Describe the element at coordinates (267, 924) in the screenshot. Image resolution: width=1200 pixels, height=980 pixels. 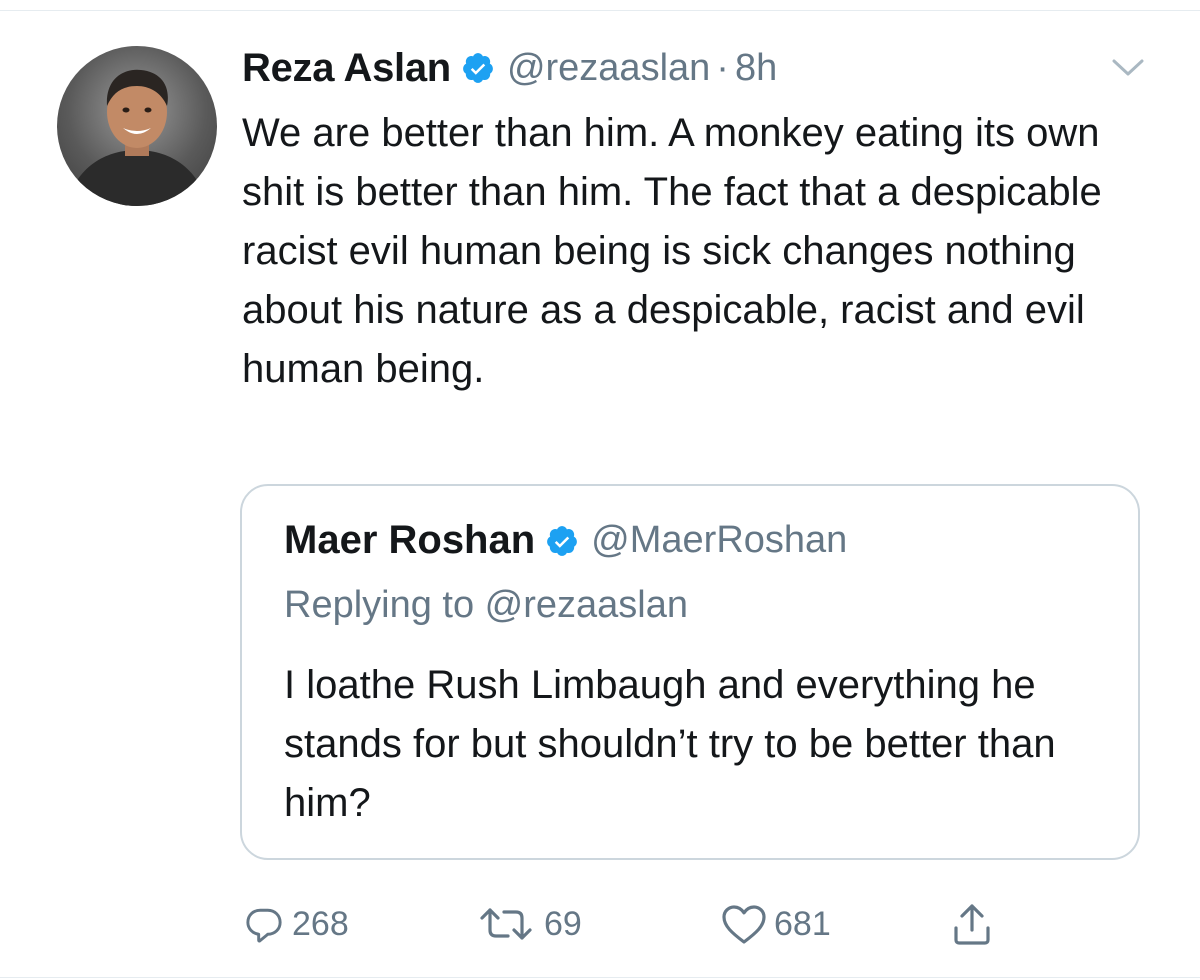
I see `reply-bubble-icon` at that location.